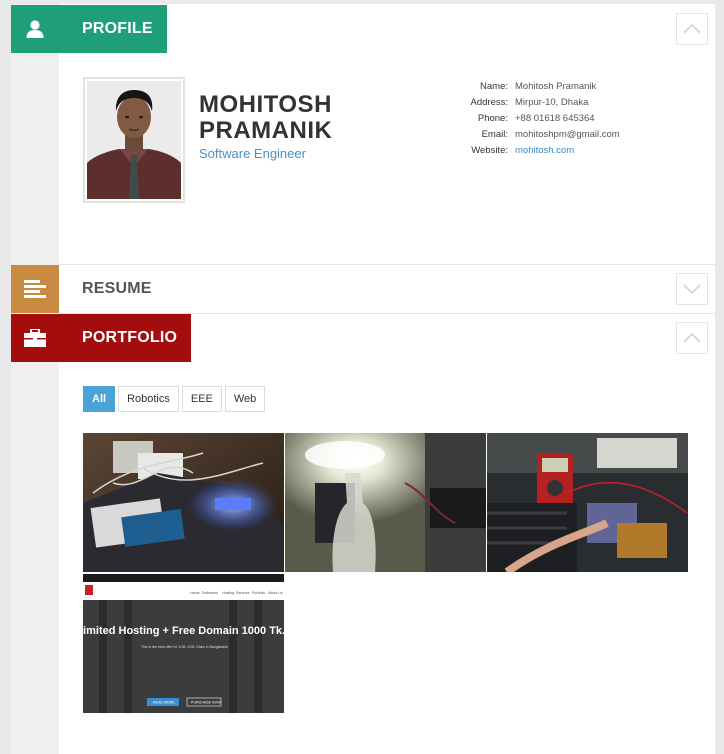 Image resolution: width=724 pixels, height=754 pixels. I want to click on website-read-more: READ MORE, so click(164, 703).